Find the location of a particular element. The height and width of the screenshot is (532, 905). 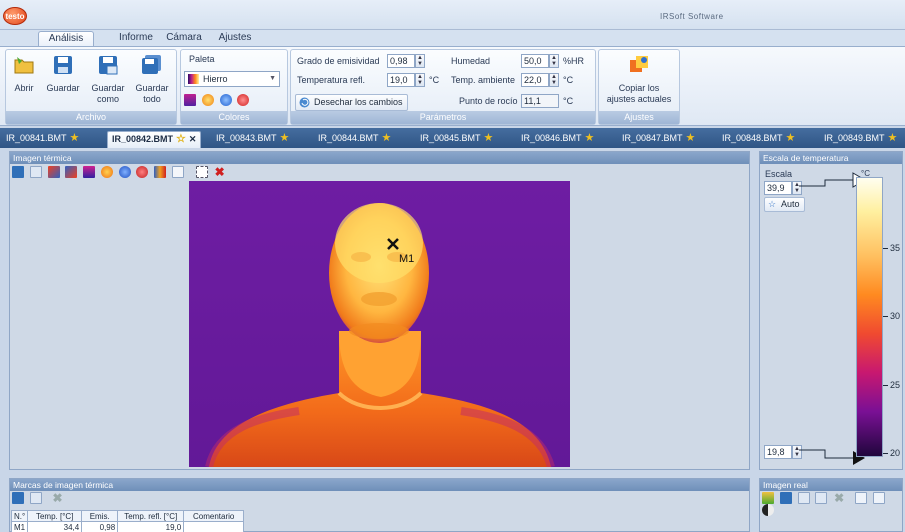

ambient-temp-field: 22,0 is located at coordinates (535, 80).